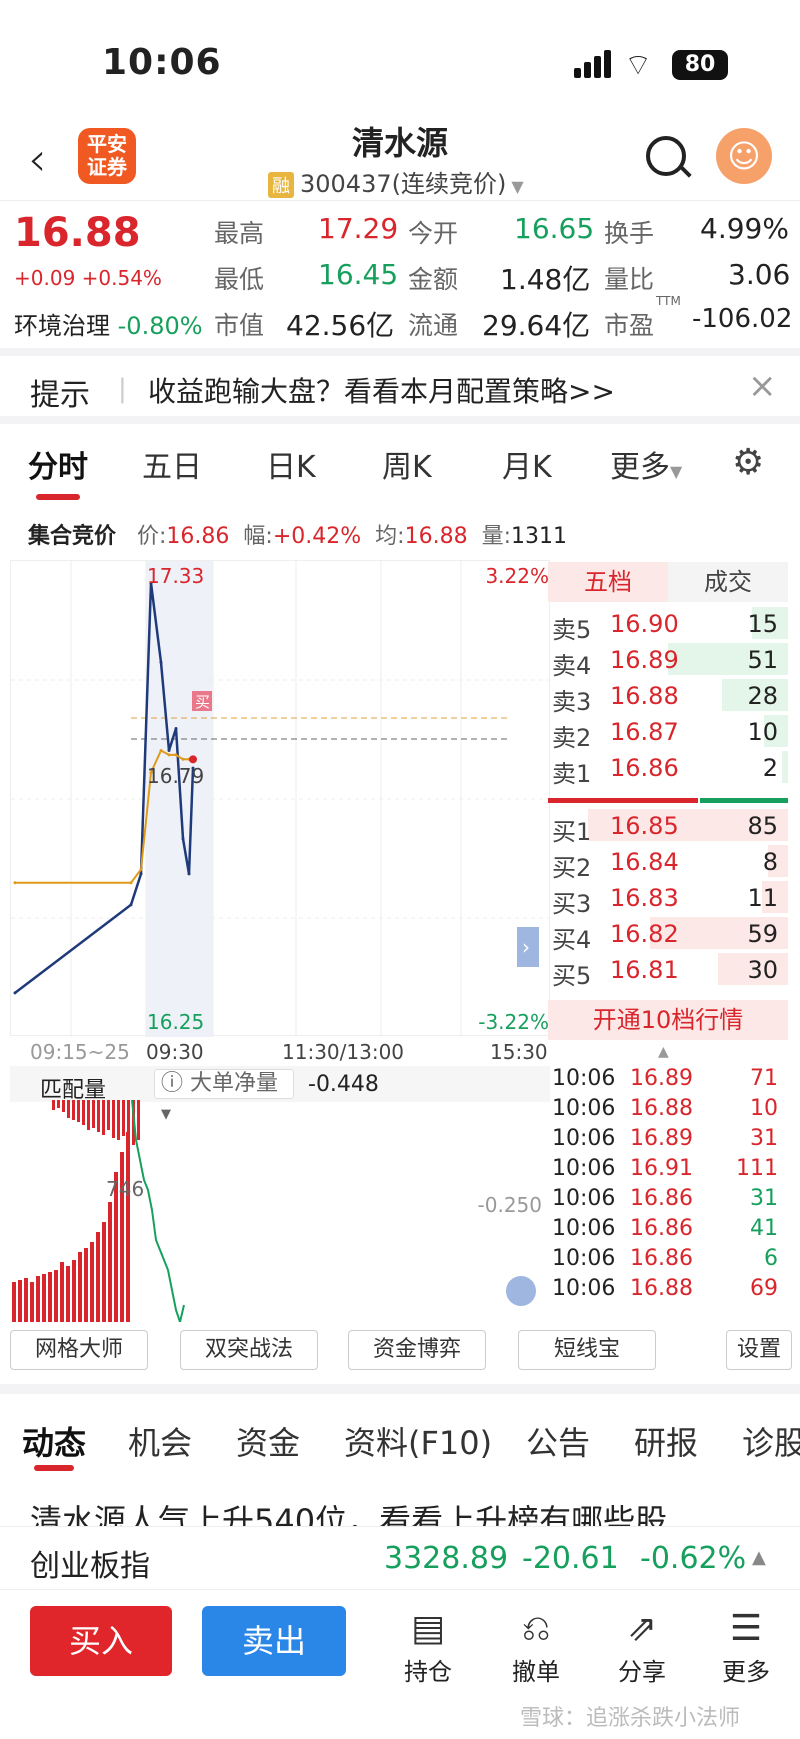  What do you see at coordinates (668, 1081) in the screenshot?
I see `trade-row: 10:06 16.89 71` at bounding box center [668, 1081].